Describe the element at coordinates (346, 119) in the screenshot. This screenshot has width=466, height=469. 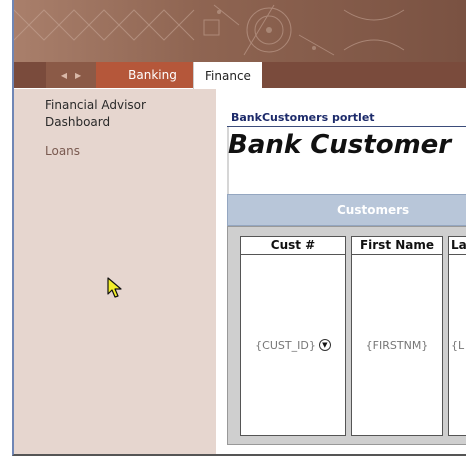
I see `portlet-header: BankCustomers portlet` at that location.